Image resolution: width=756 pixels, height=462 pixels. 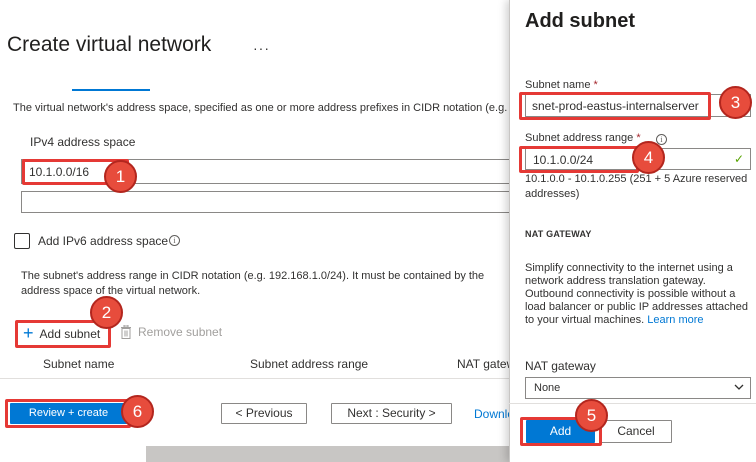 I want to click on download-template-link: Download a template for automation, so click(x=491, y=414).